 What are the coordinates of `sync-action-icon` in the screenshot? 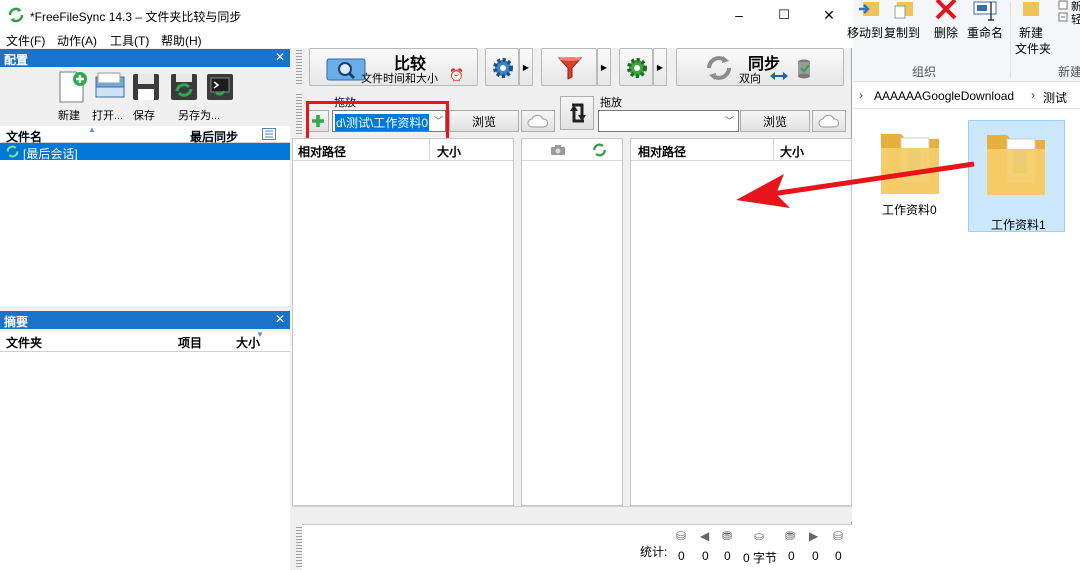 It's located at (599, 150).